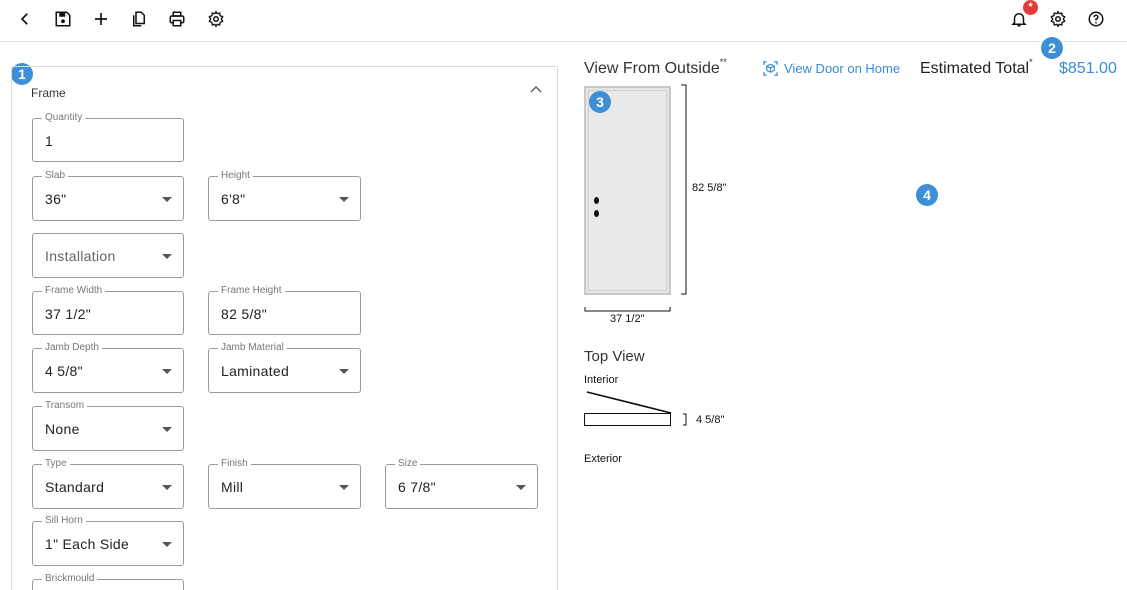 The width and height of the screenshot is (1127, 590). What do you see at coordinates (232, 487) in the screenshot?
I see `field-value: Mill` at bounding box center [232, 487].